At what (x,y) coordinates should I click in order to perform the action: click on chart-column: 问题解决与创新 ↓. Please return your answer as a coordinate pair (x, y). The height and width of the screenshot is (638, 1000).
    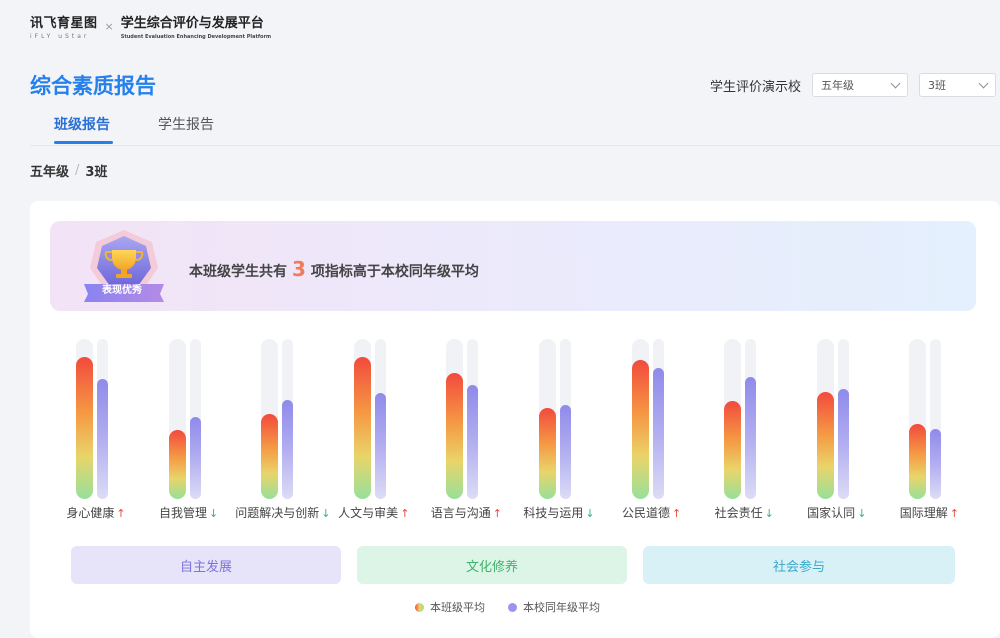
    Looking at the image, I should click on (282, 421).